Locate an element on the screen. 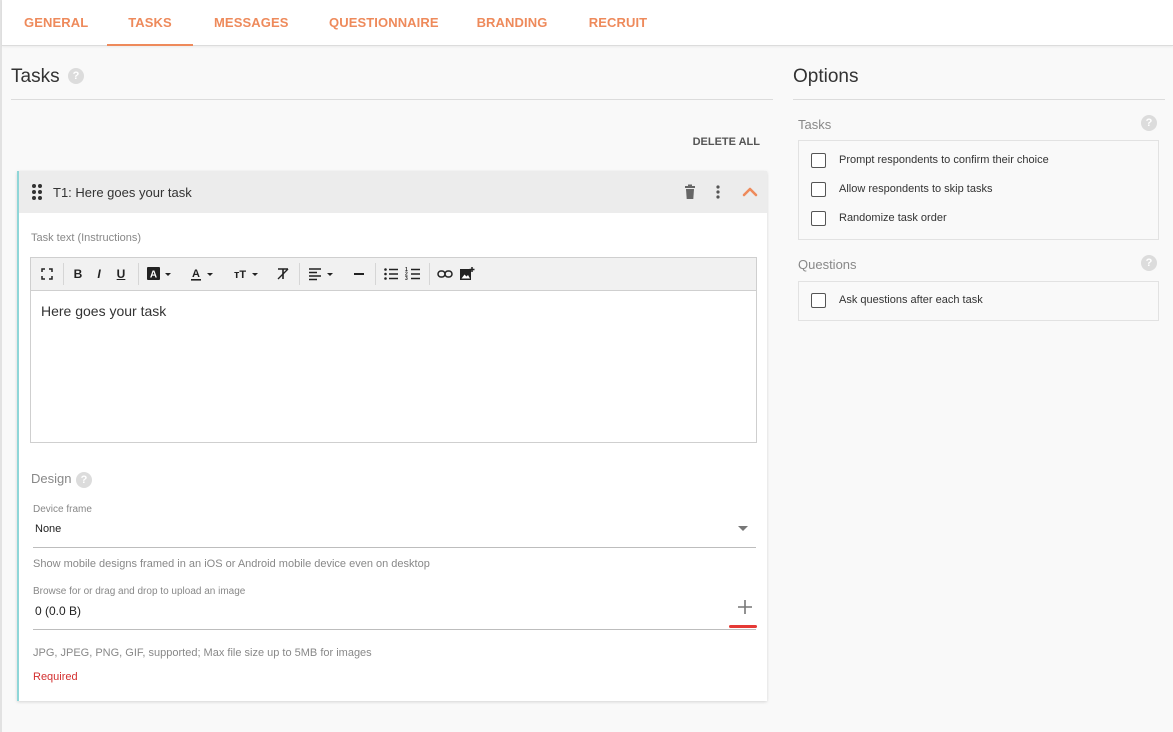  options-questions-box: Ask questions after each task is located at coordinates (978, 301).